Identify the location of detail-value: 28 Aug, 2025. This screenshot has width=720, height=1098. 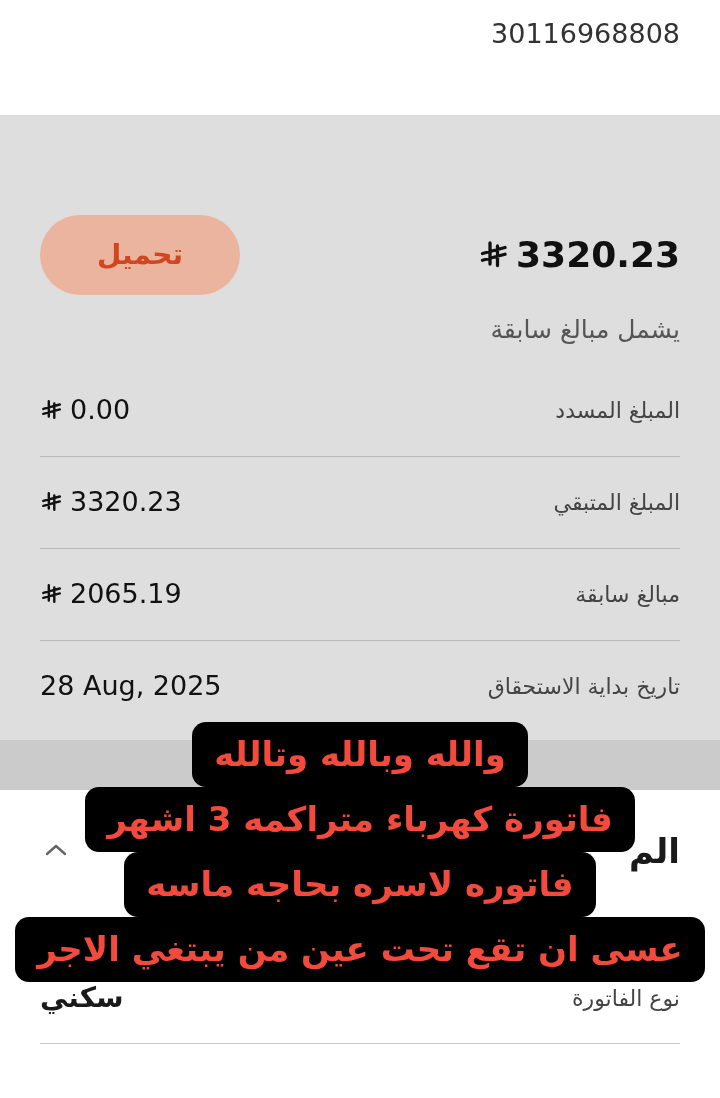
(131, 686).